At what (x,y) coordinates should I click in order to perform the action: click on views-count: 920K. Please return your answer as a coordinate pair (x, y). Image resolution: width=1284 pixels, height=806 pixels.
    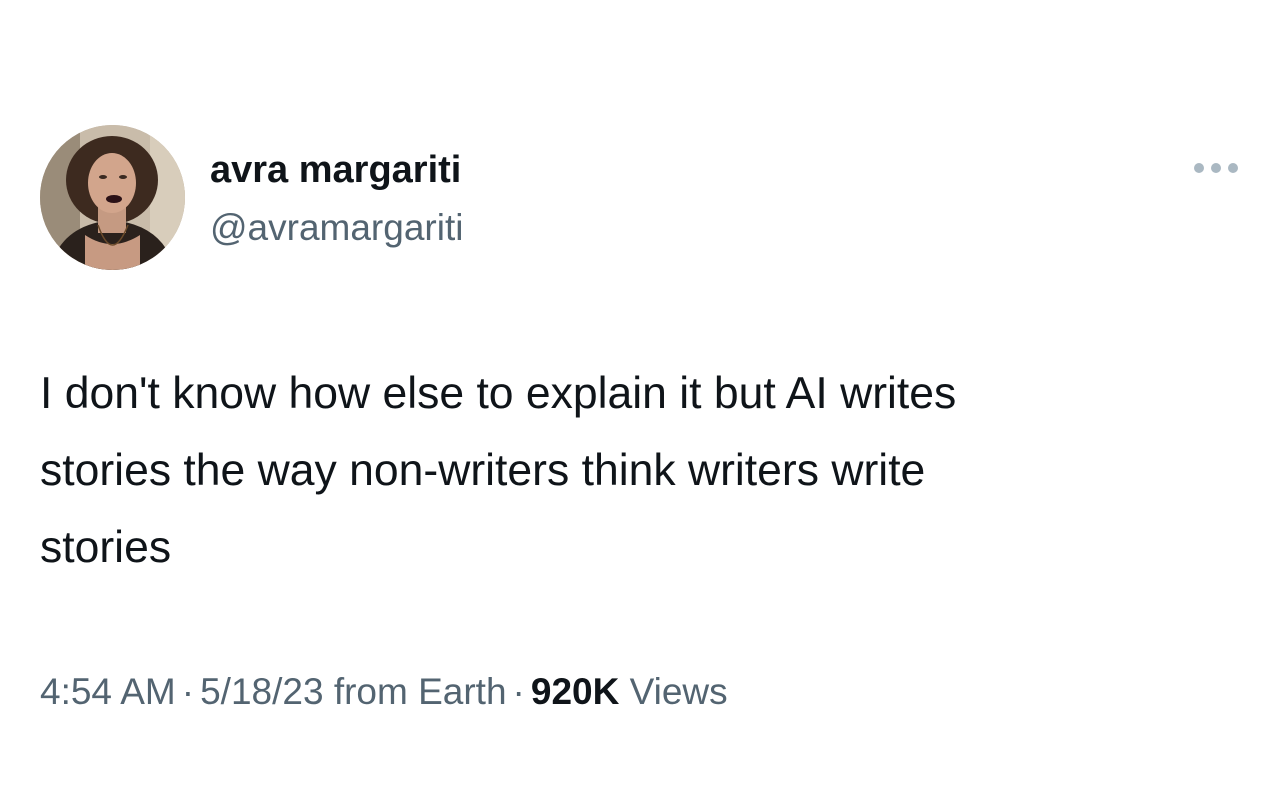
    Looking at the image, I should click on (575, 691).